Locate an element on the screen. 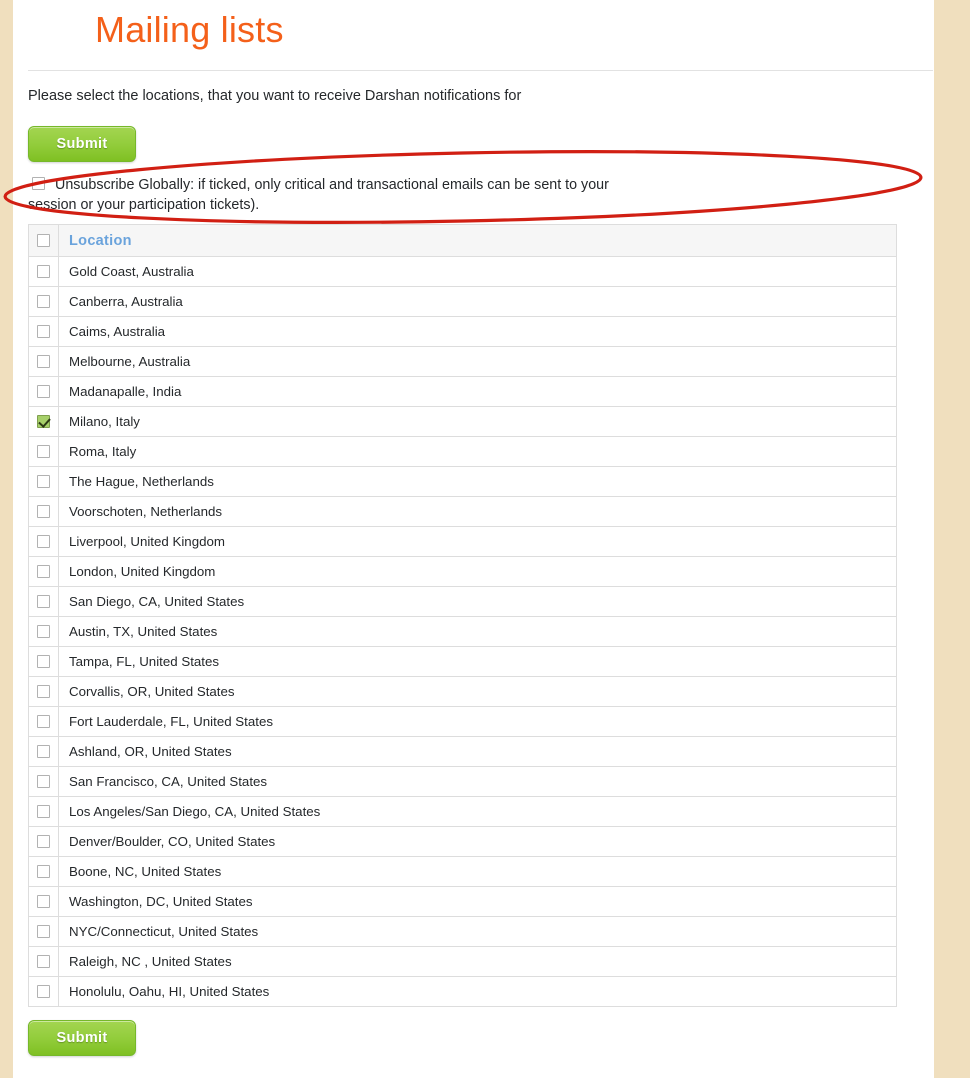  location-label: Honolulu, Oahu, HI, United States is located at coordinates (477, 991).